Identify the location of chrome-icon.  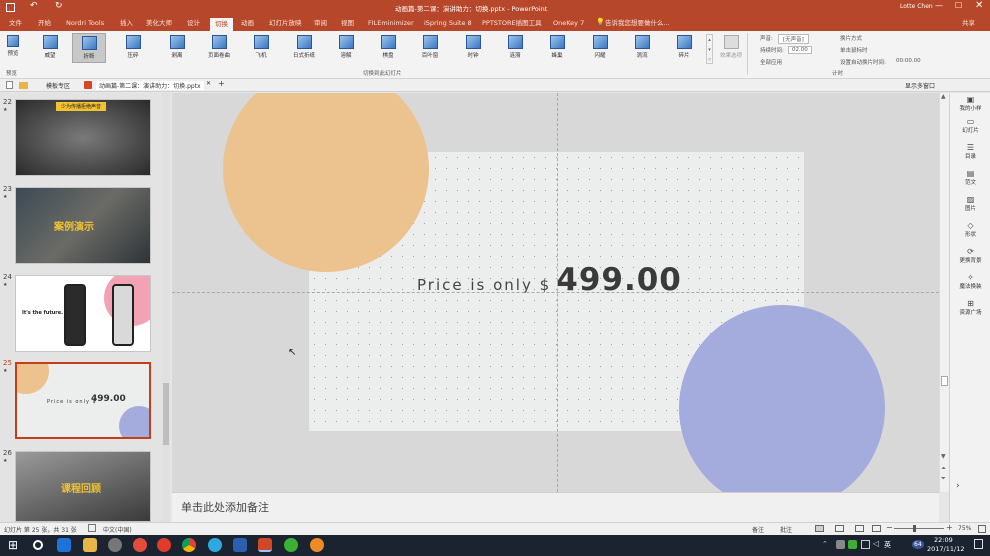
(189, 545).